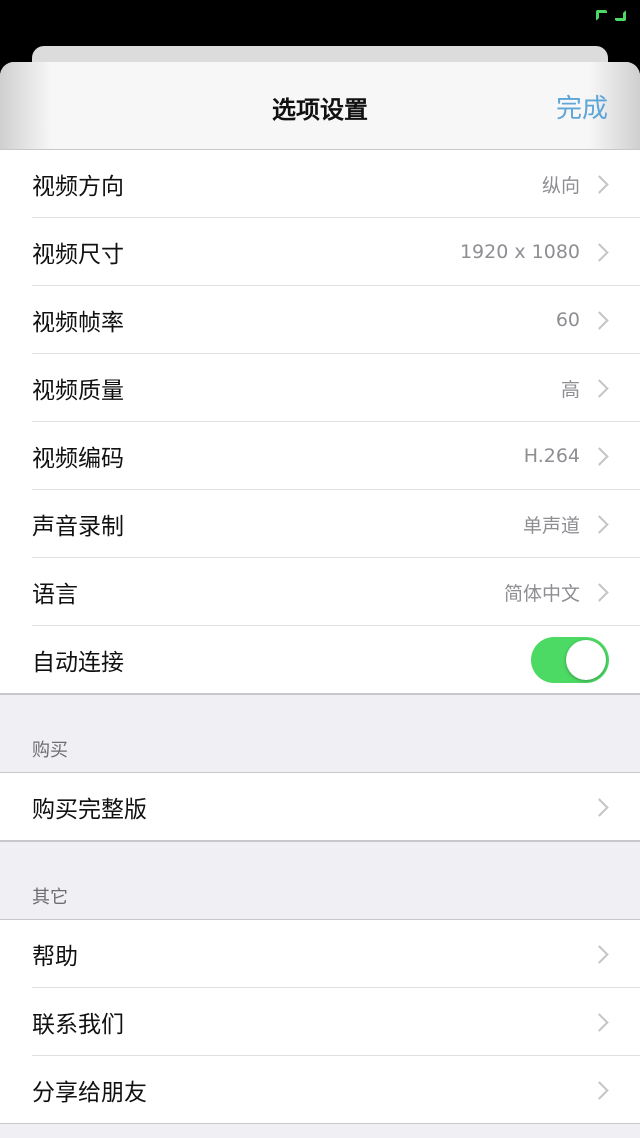  I want to click on section-header-purchase: 购买, so click(320, 733).